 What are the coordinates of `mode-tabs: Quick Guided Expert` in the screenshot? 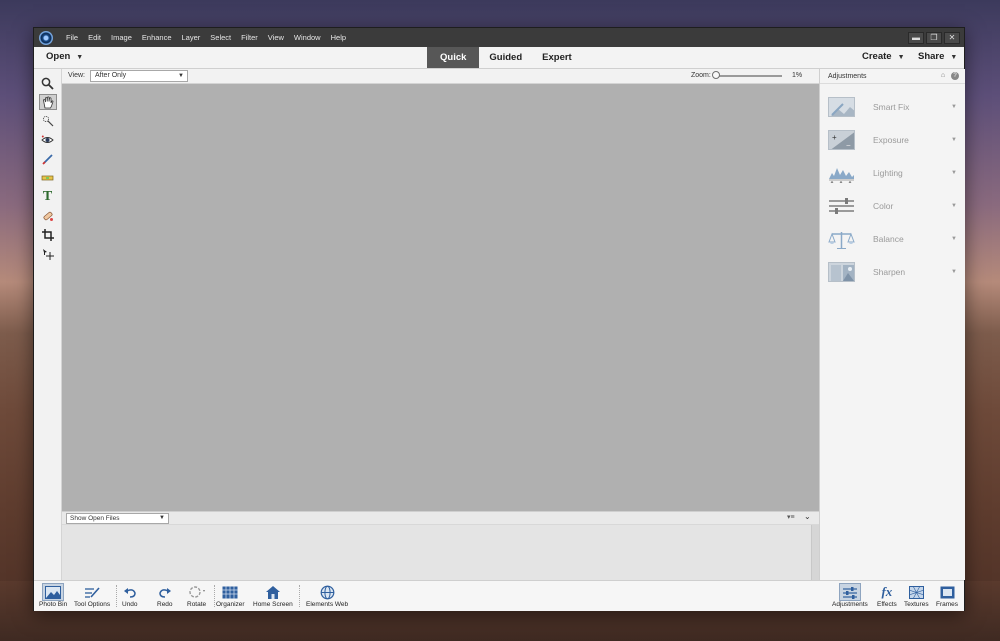 It's located at (504, 57).